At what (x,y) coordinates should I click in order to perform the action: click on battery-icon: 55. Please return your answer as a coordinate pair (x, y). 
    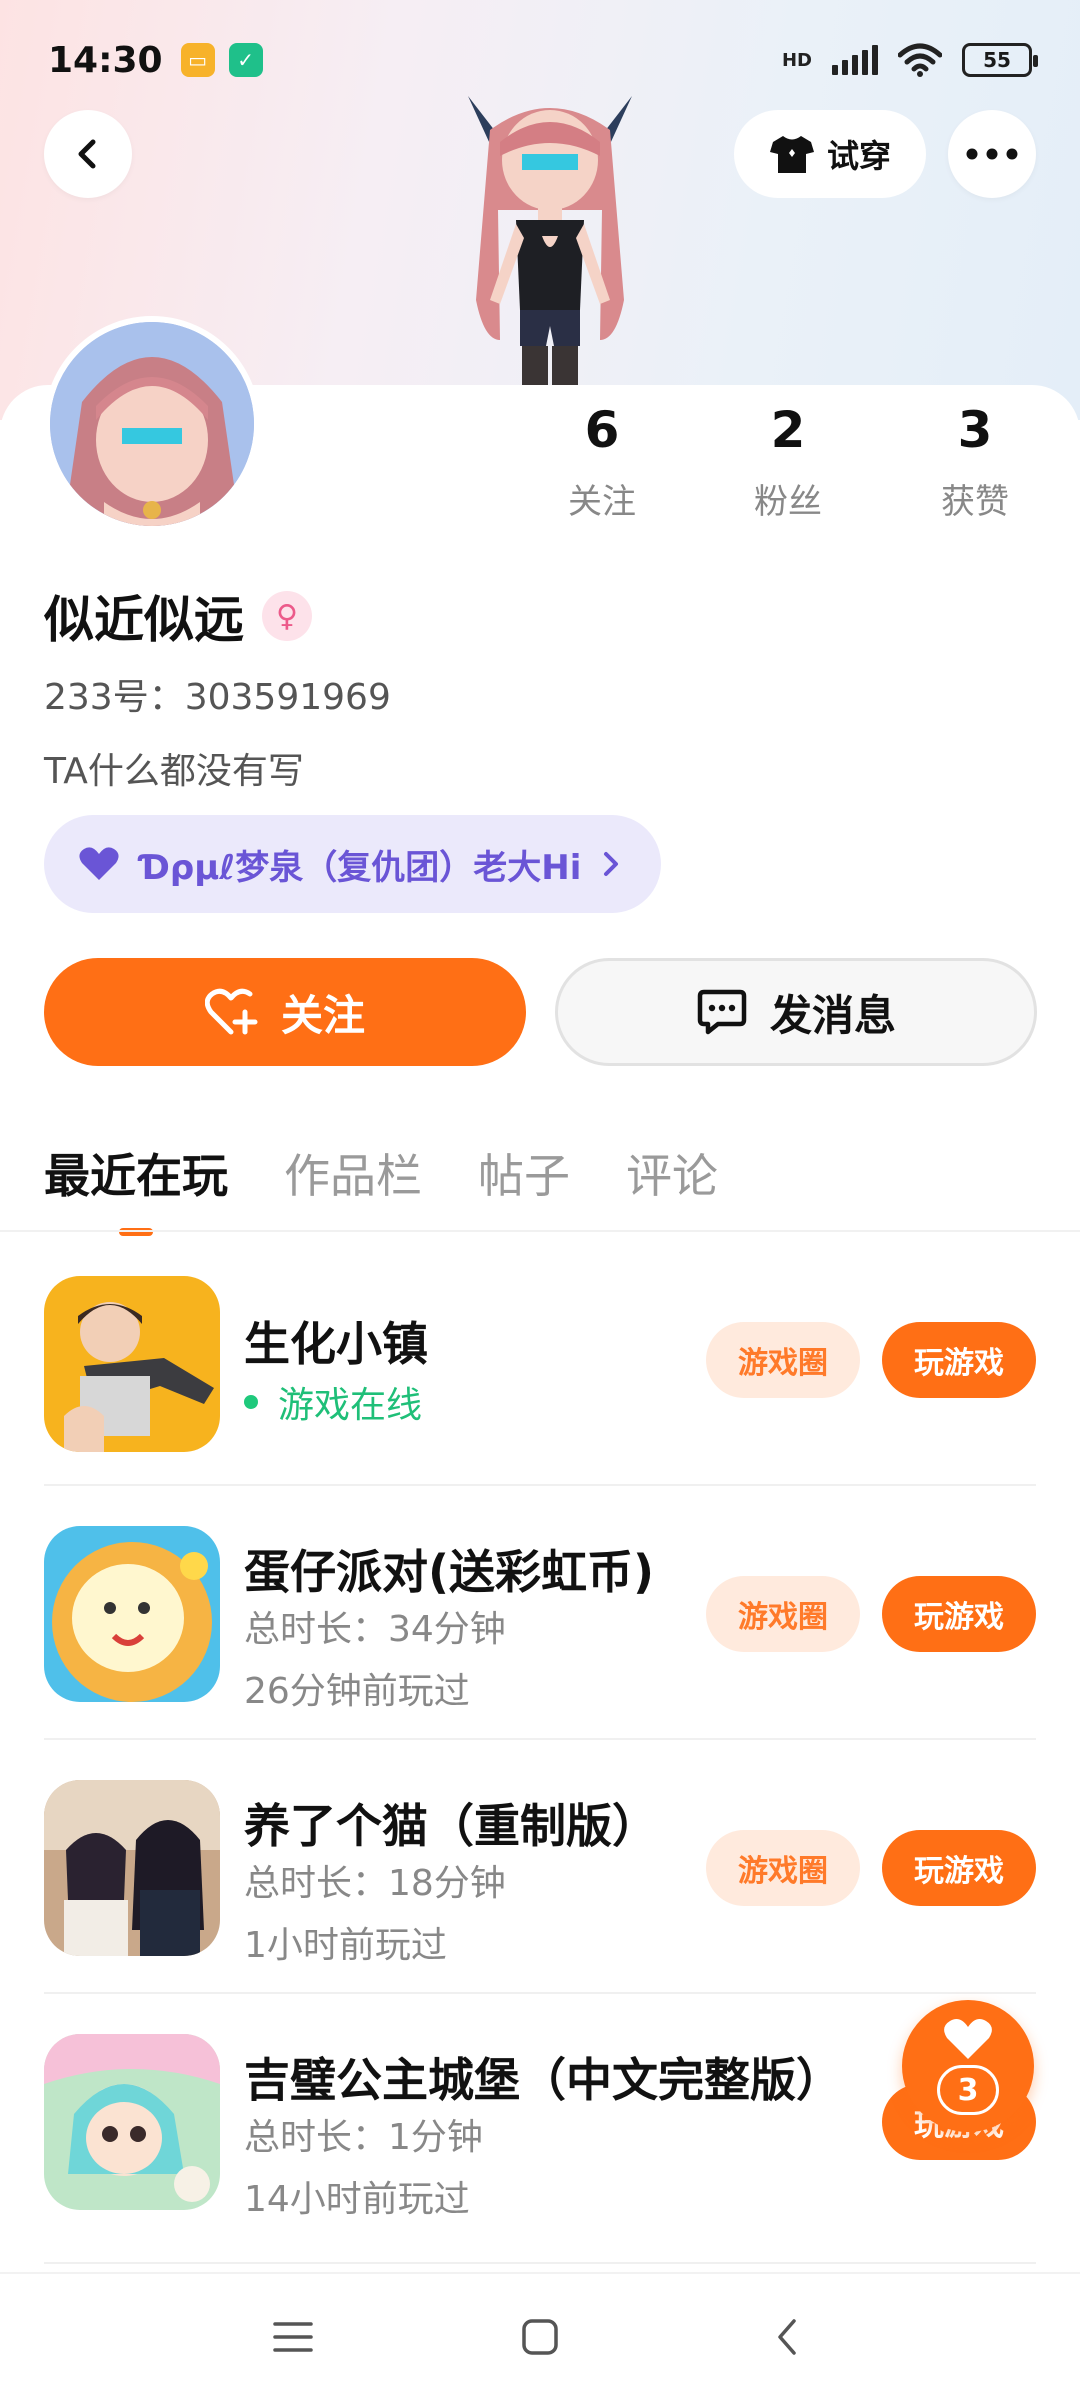
    Looking at the image, I should click on (1000, 60).